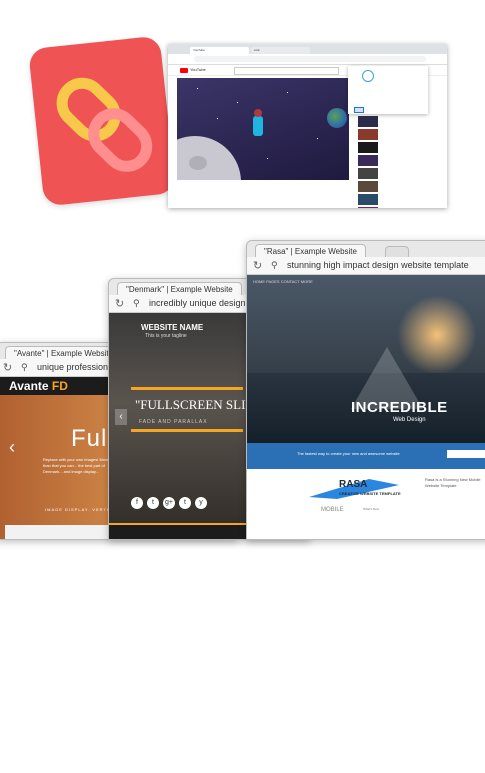 The width and height of the screenshot is (485, 773). What do you see at coordinates (283, 281) in the screenshot?
I see `rasa-nav: HOME PAGES CONTACT MORE` at bounding box center [283, 281].